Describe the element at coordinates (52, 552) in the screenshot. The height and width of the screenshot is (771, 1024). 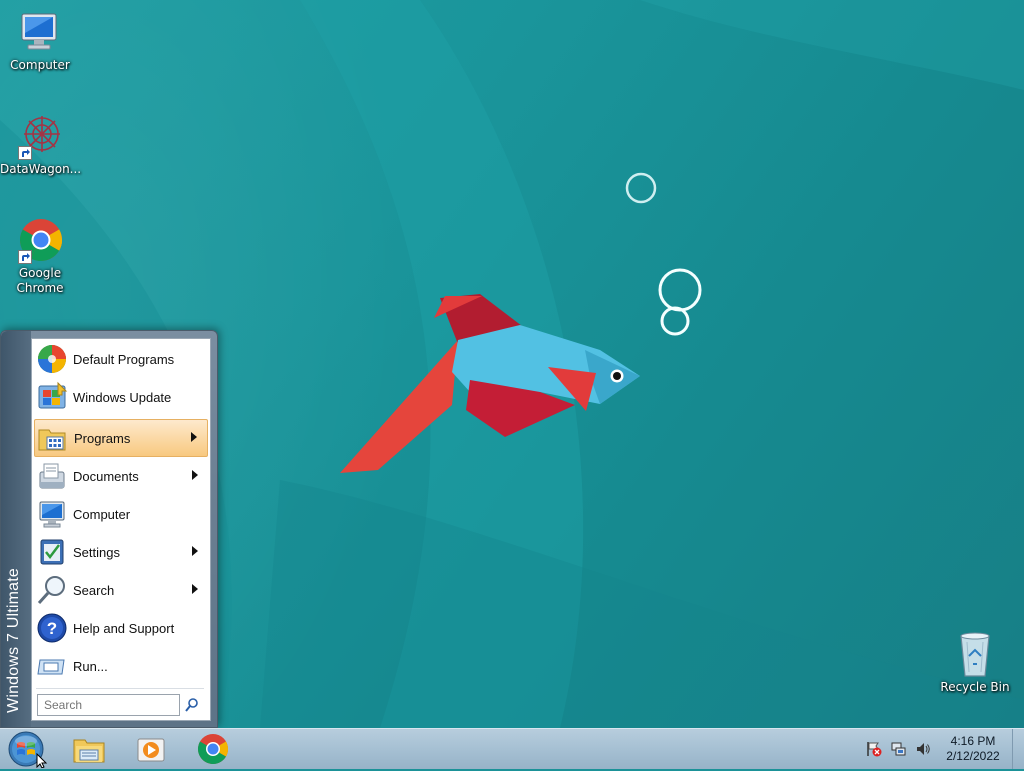
I see `settings-icon` at that location.